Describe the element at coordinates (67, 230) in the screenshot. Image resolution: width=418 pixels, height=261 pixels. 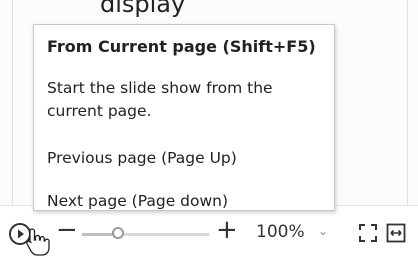
I see `zoom-out-button: −` at that location.